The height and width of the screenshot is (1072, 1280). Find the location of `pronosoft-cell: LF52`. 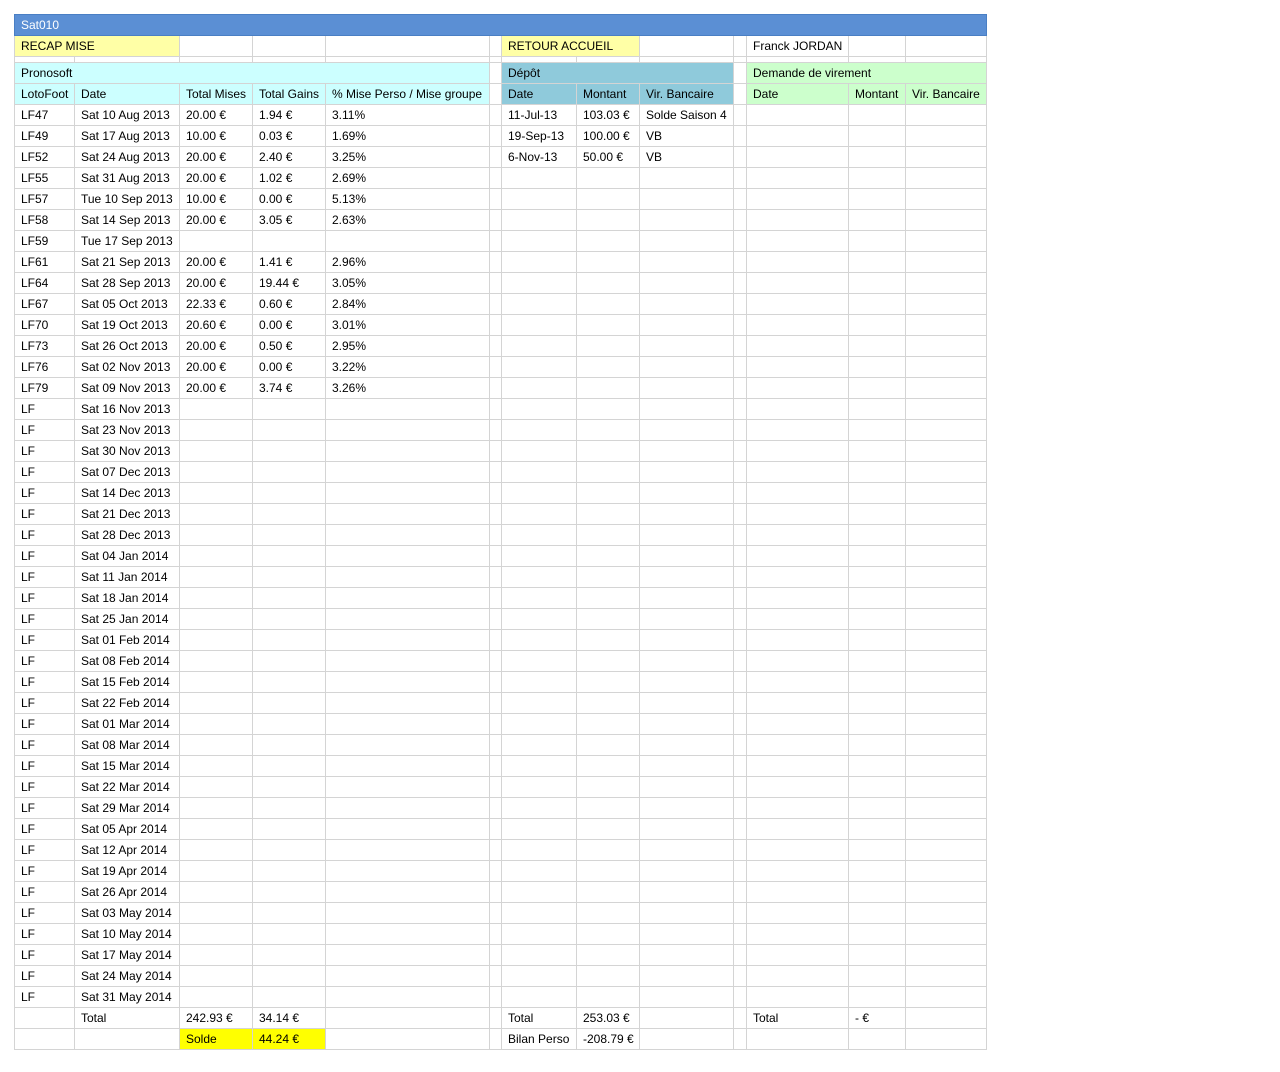

pronosoft-cell: LF52 is located at coordinates (44, 157).